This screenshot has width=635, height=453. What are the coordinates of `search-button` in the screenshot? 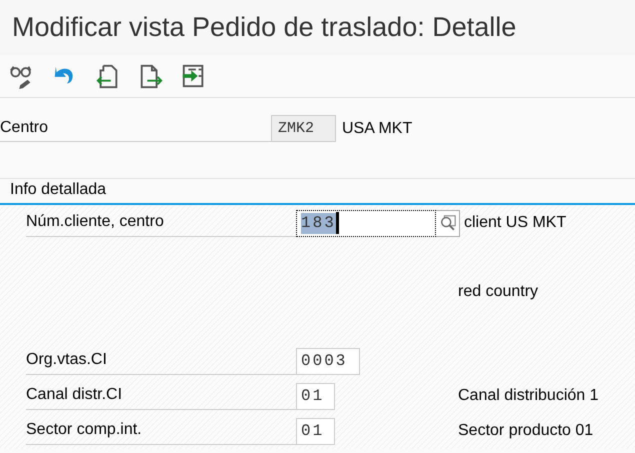 It's located at (448, 223).